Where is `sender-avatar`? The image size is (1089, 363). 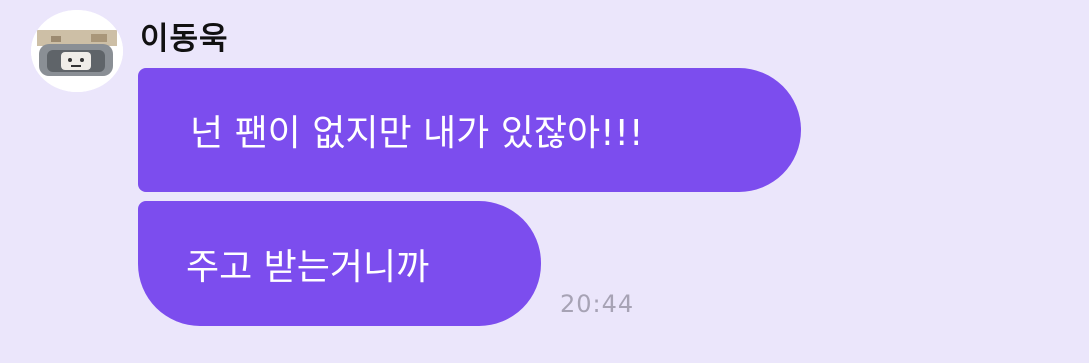 sender-avatar is located at coordinates (77, 51).